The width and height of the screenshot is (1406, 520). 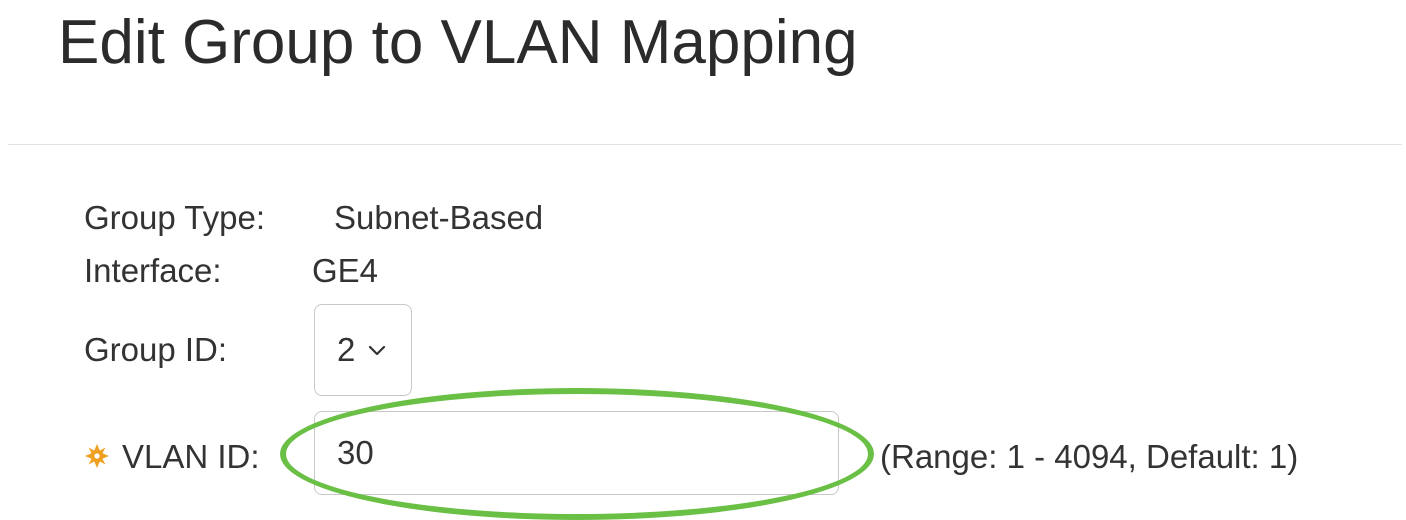 I want to click on vlan-id-range-hint: (Range: 1 - 4094, Default: 1), so click(x=1089, y=456).